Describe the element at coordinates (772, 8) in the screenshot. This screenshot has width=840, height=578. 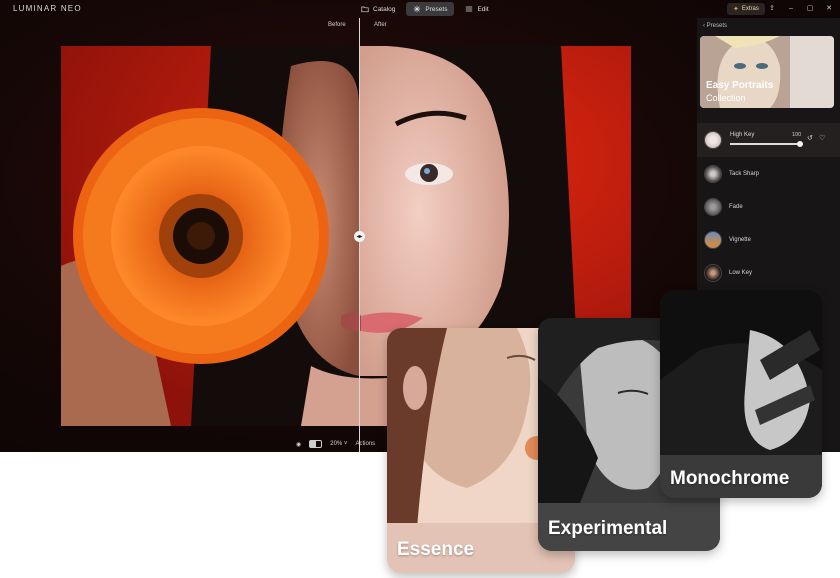
I see `share-icon: ⇪` at that location.